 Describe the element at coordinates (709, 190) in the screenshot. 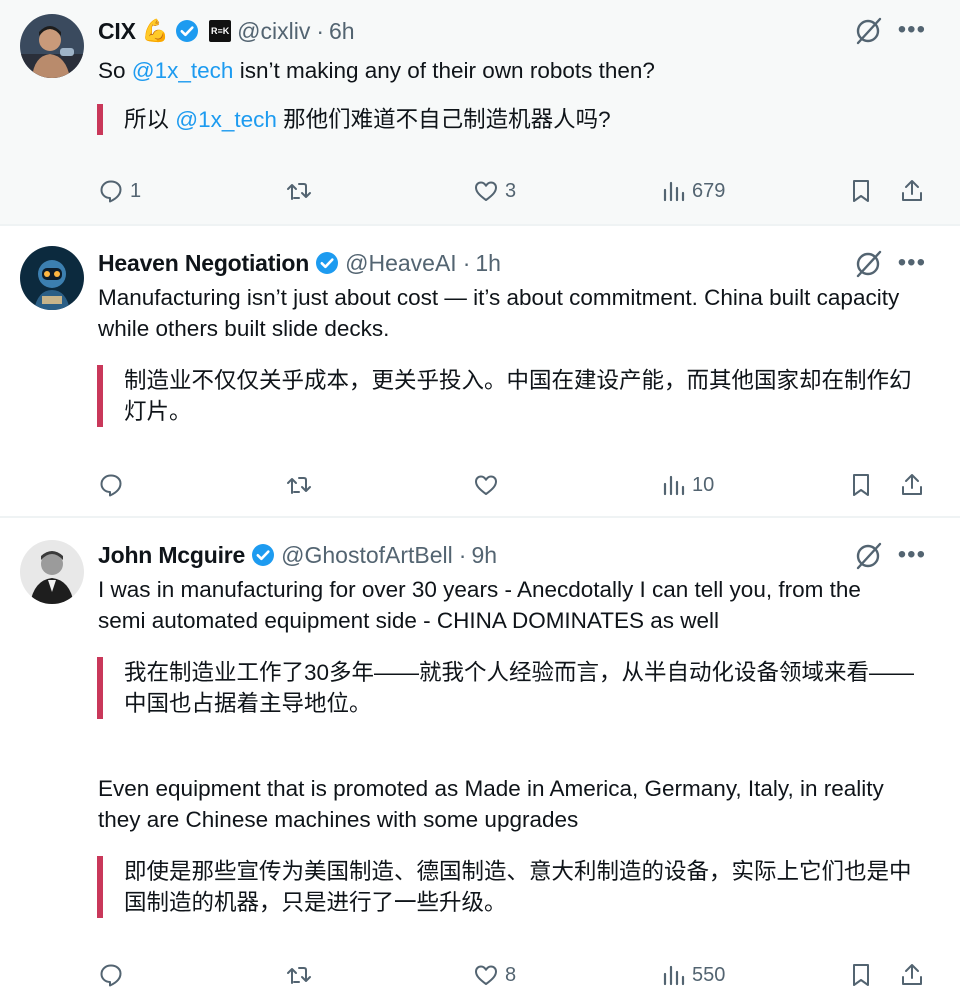

I see `view-count: 679` at that location.